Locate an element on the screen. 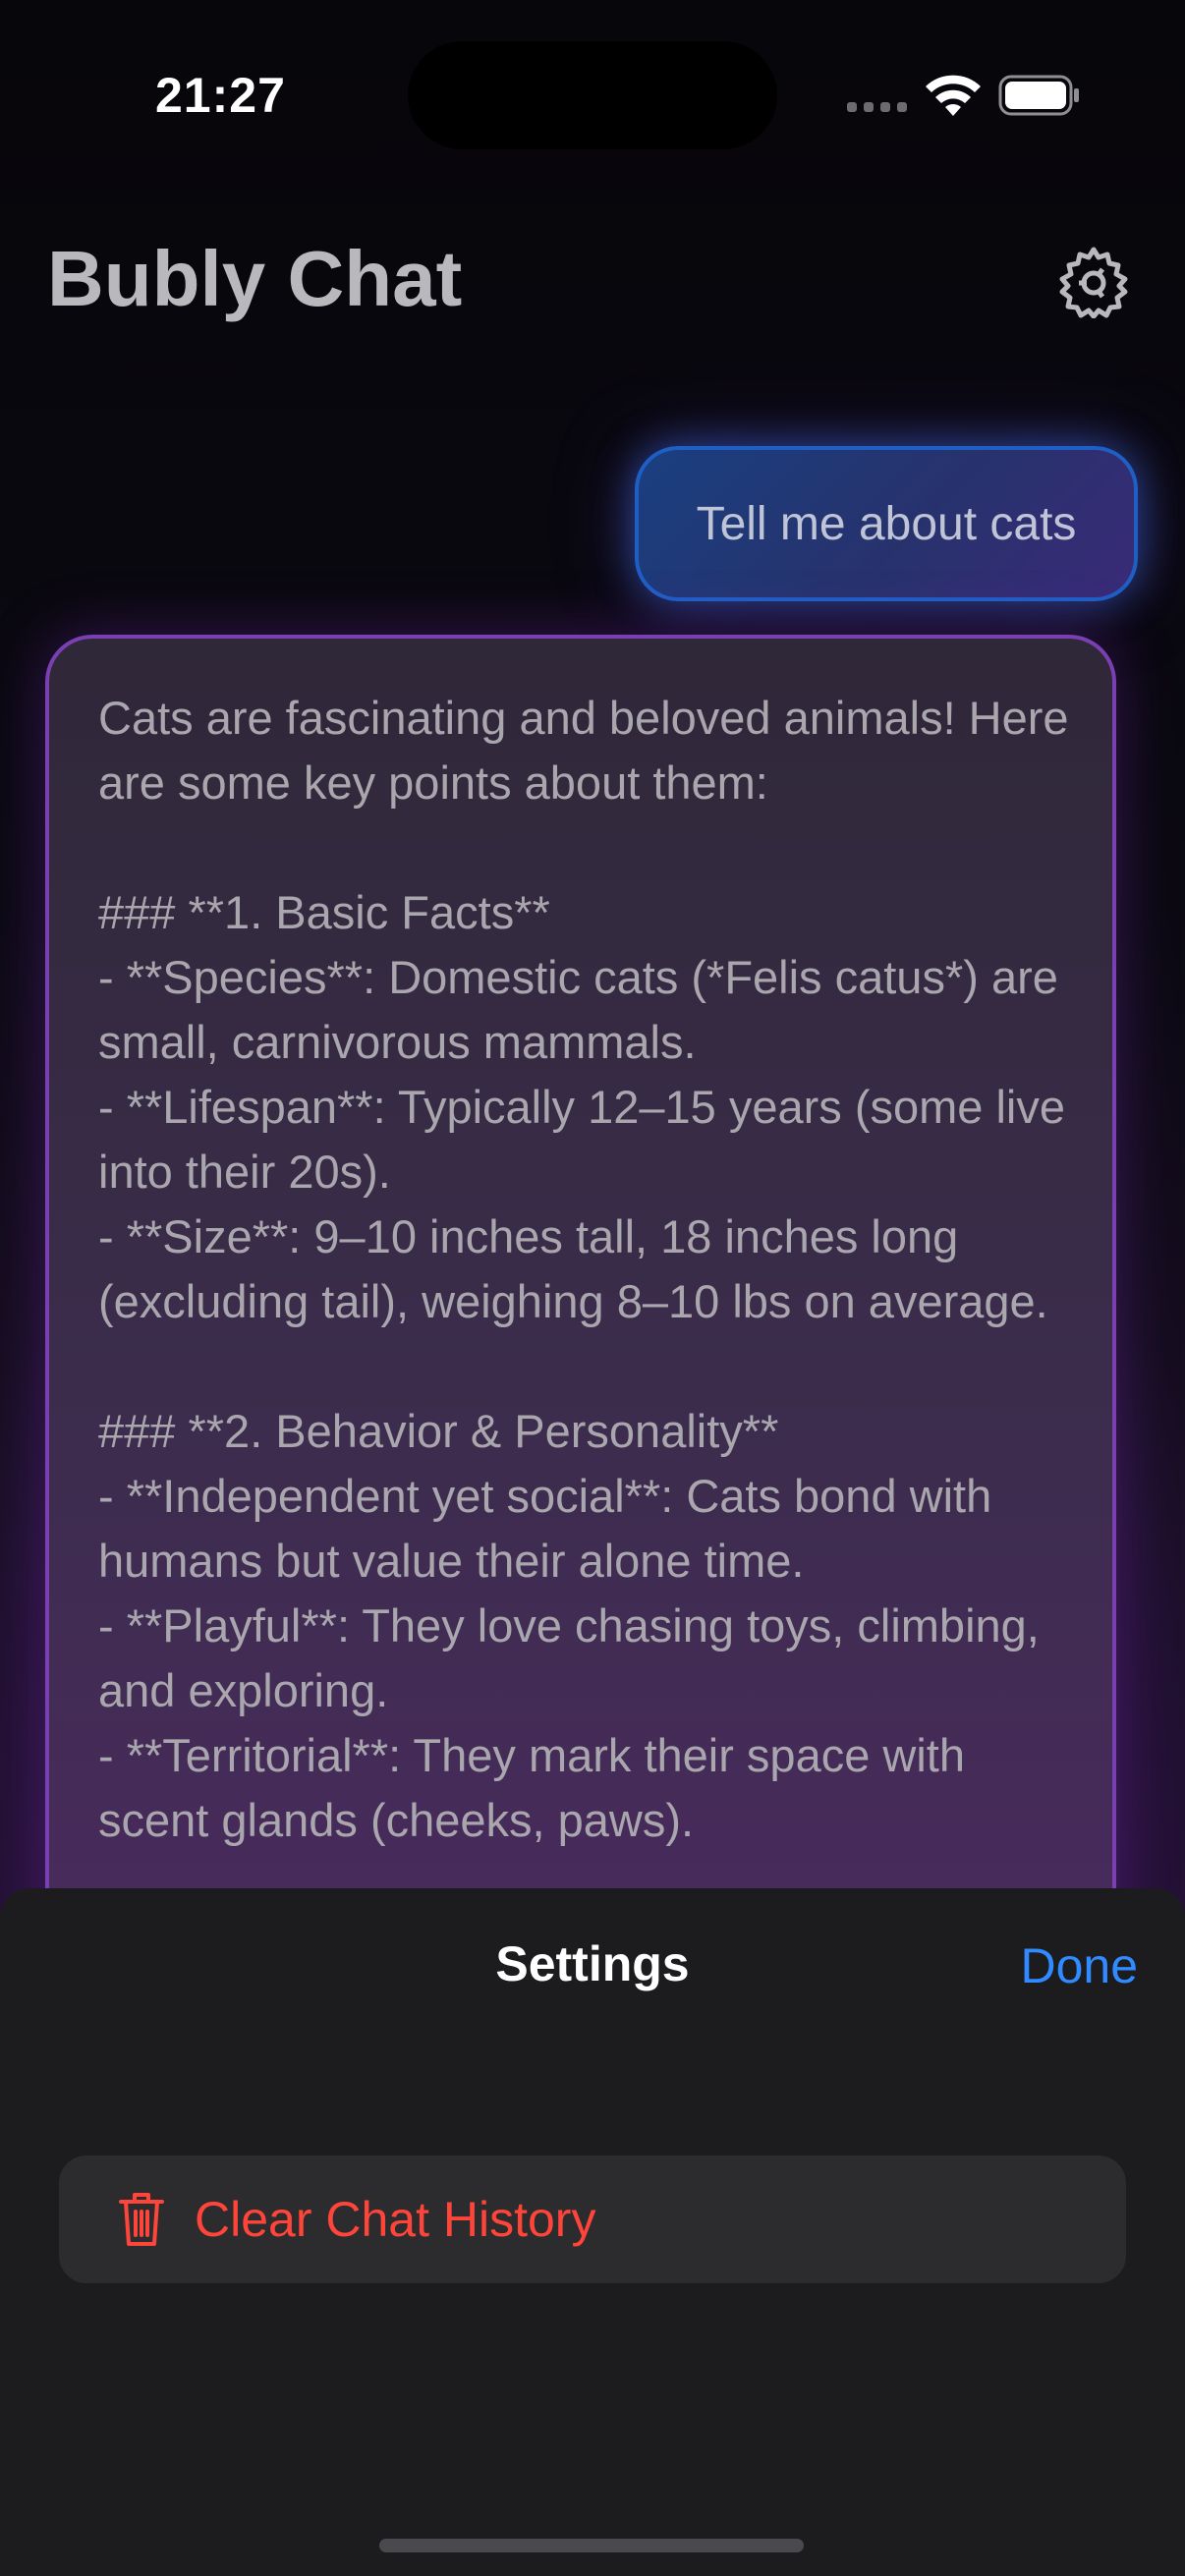  app-title: Bubly Chat is located at coordinates (255, 278).